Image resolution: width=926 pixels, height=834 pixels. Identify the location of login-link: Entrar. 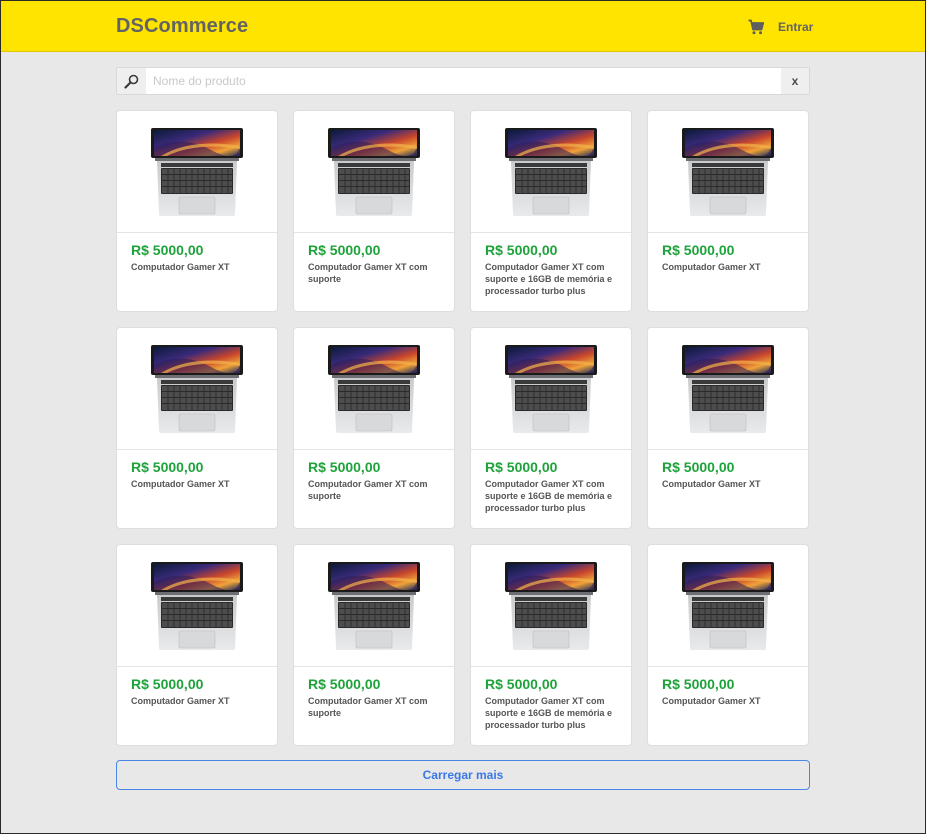
(795, 27).